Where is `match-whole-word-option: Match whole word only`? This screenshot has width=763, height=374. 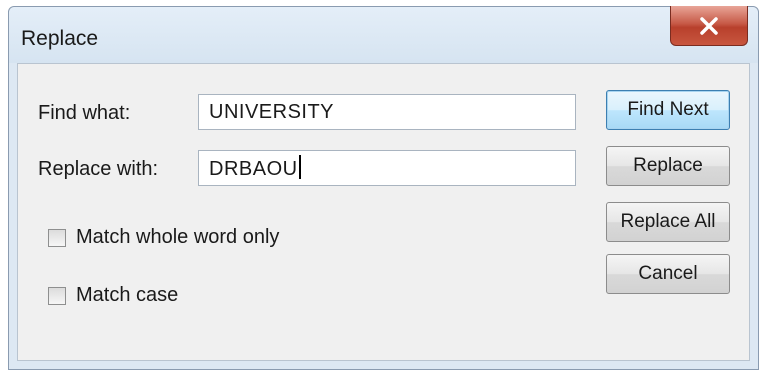
match-whole-word-option: Match whole word only is located at coordinates (163, 237).